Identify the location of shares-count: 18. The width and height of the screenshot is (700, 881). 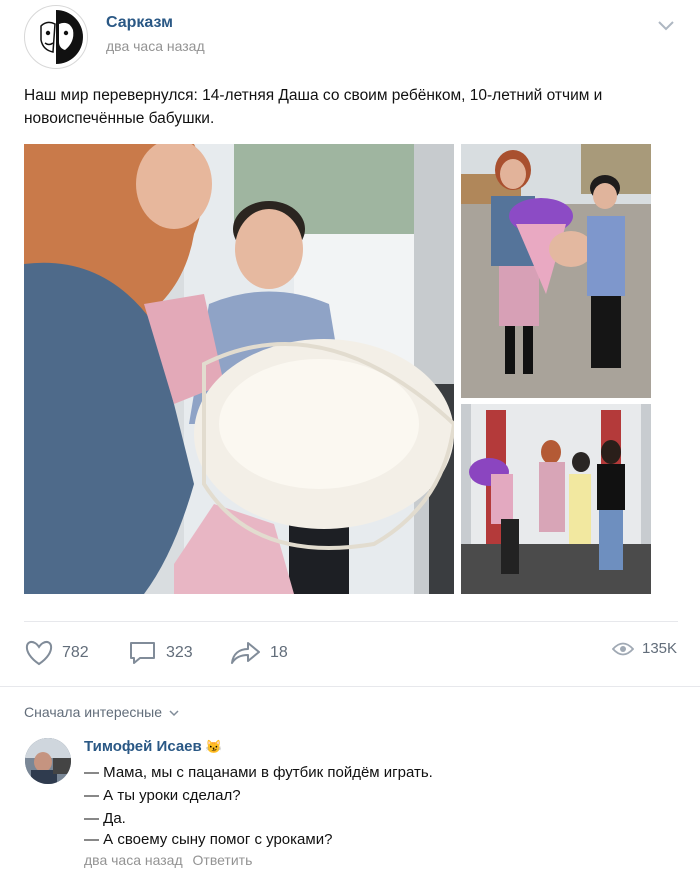
(279, 652).